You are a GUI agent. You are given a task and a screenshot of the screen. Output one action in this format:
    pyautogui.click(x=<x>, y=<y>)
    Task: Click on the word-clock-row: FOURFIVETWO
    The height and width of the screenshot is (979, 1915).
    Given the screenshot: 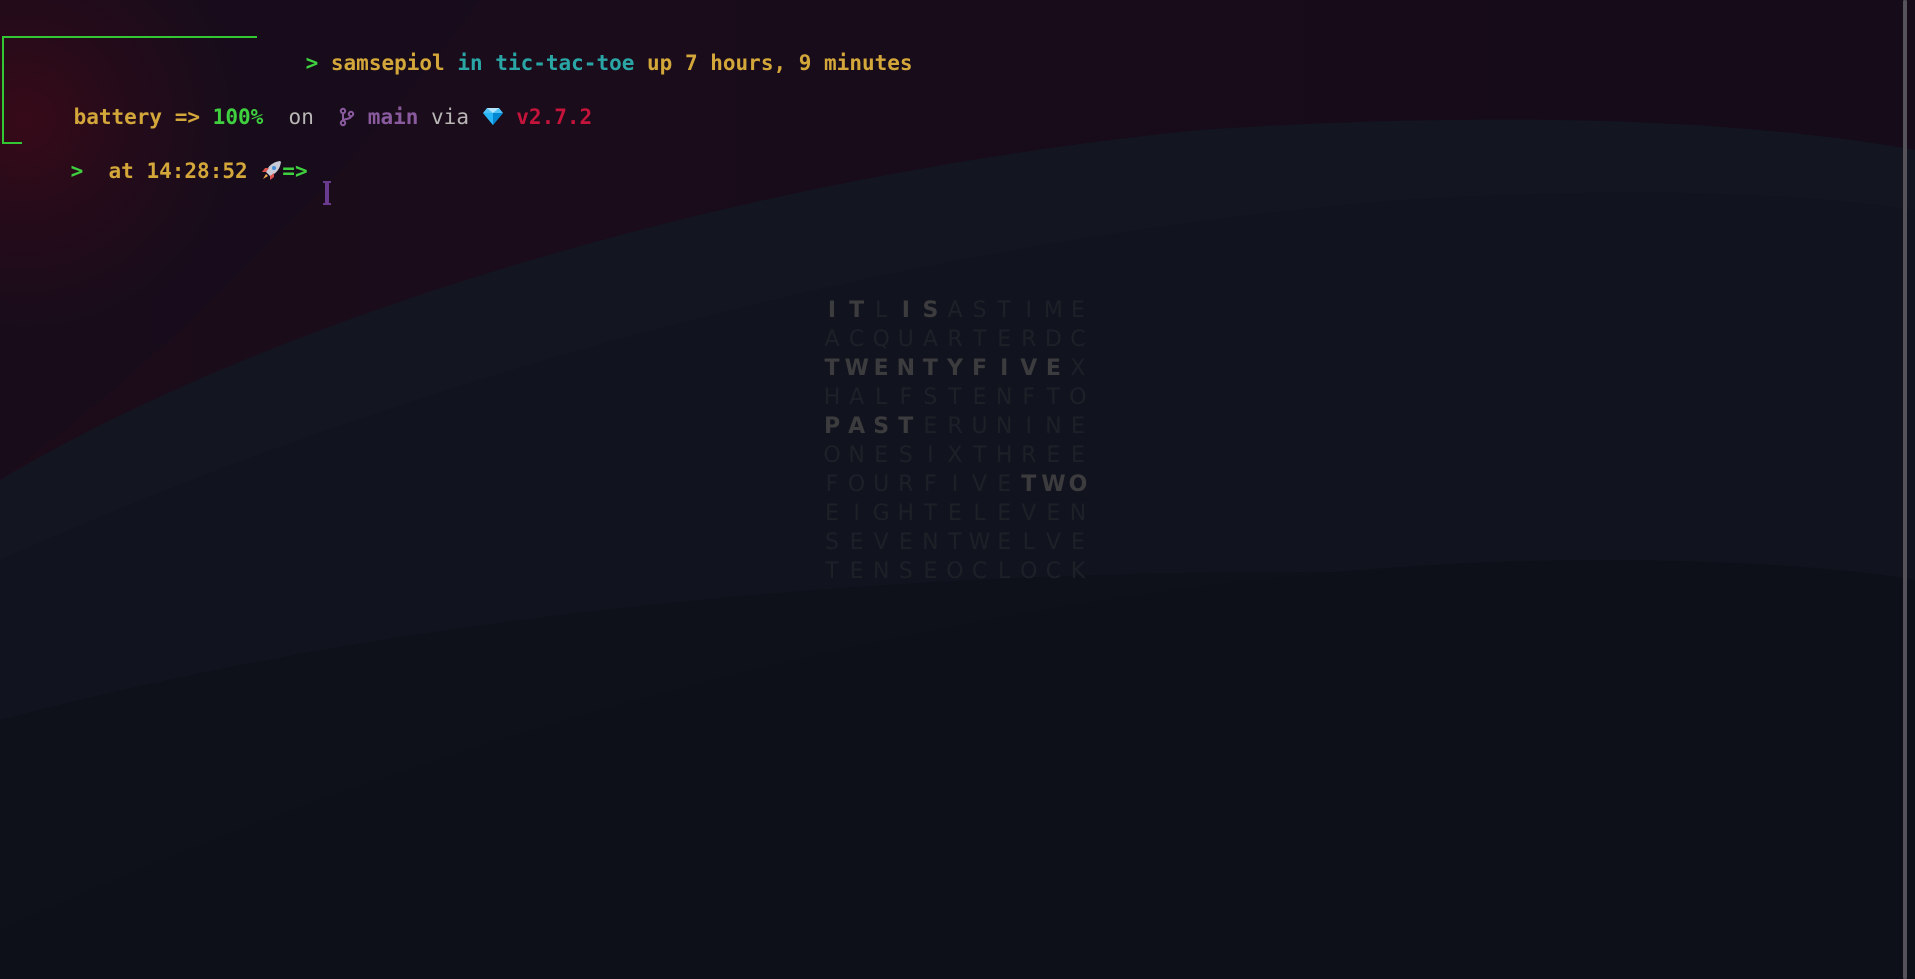 What is the action you would take?
    pyautogui.click(x=955, y=484)
    